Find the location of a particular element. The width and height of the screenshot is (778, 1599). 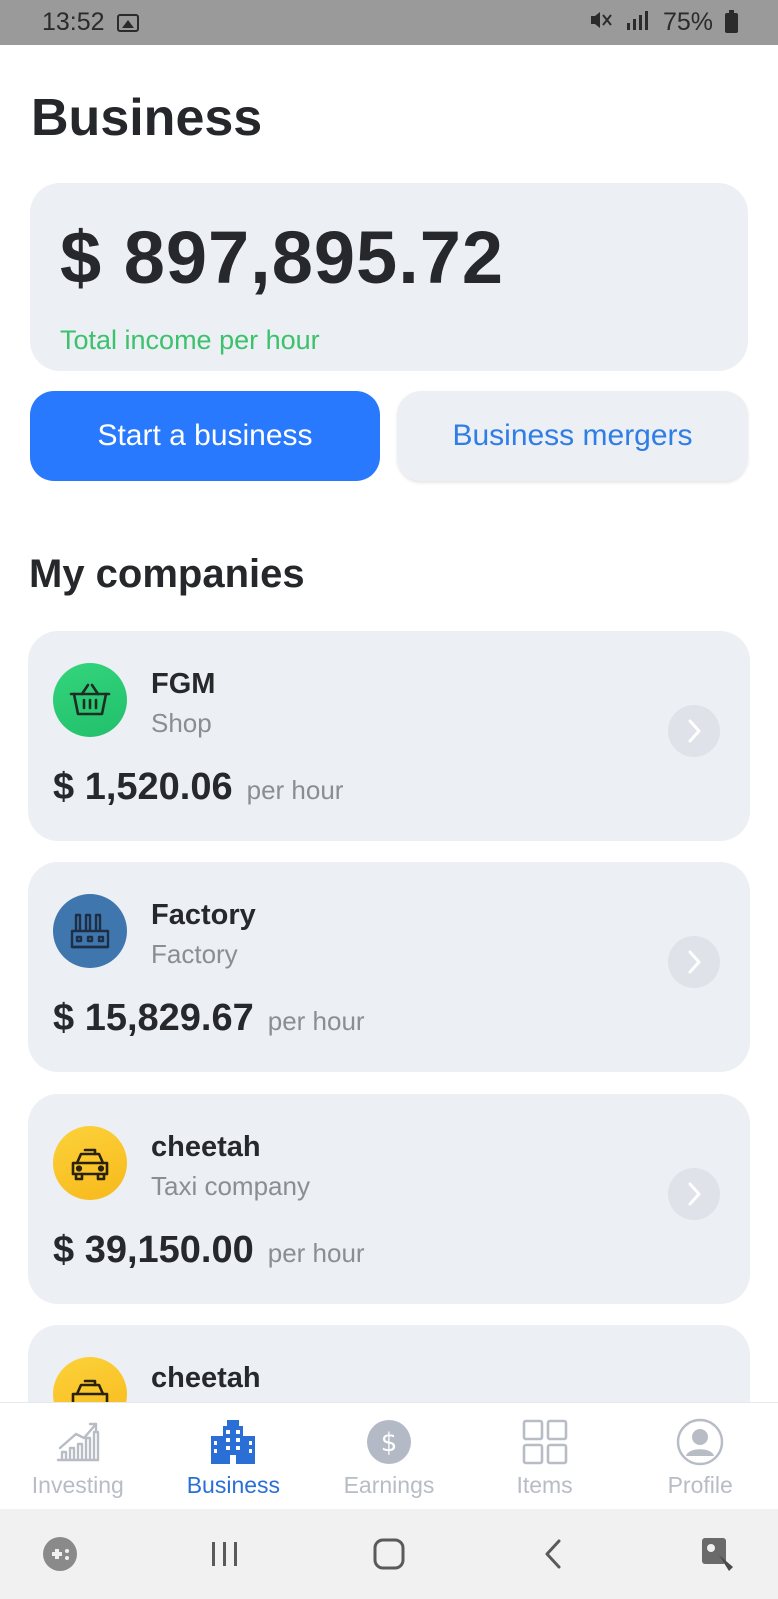

nav-label: Items is located at coordinates (544, 1485).